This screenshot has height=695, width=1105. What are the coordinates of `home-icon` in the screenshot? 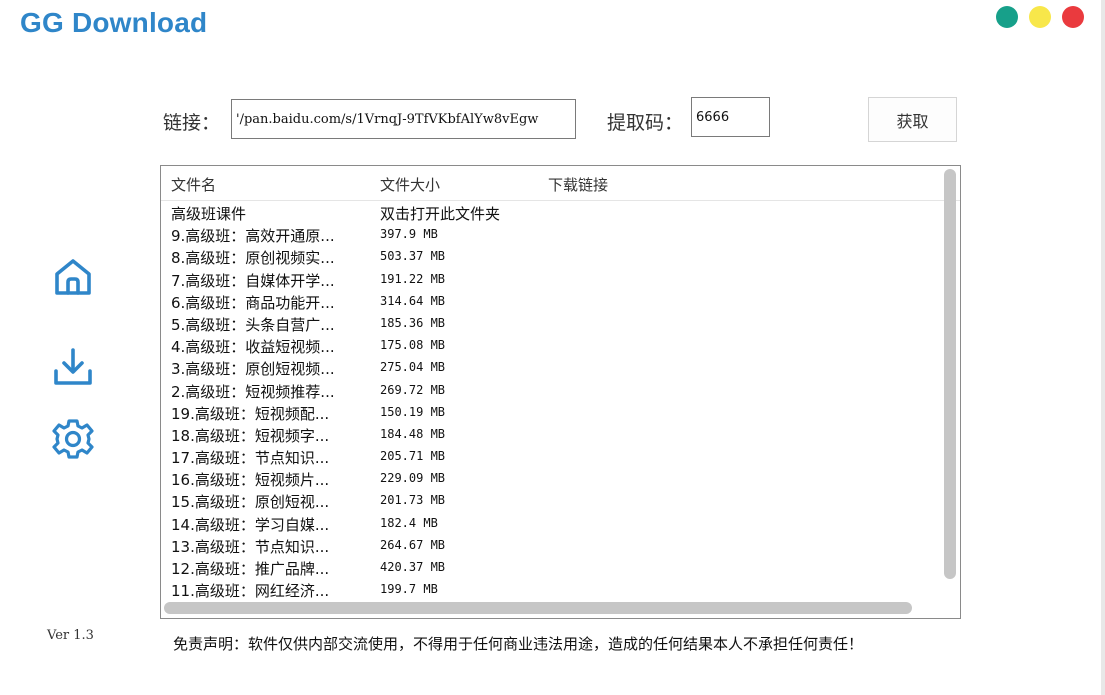 It's located at (73, 277).